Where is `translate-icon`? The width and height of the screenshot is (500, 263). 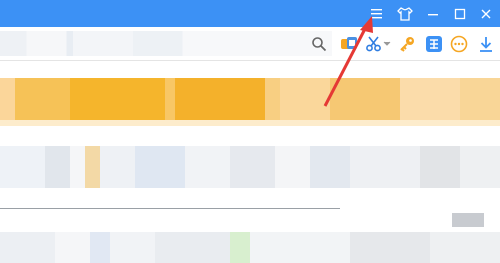 translate-icon is located at coordinates (349, 43).